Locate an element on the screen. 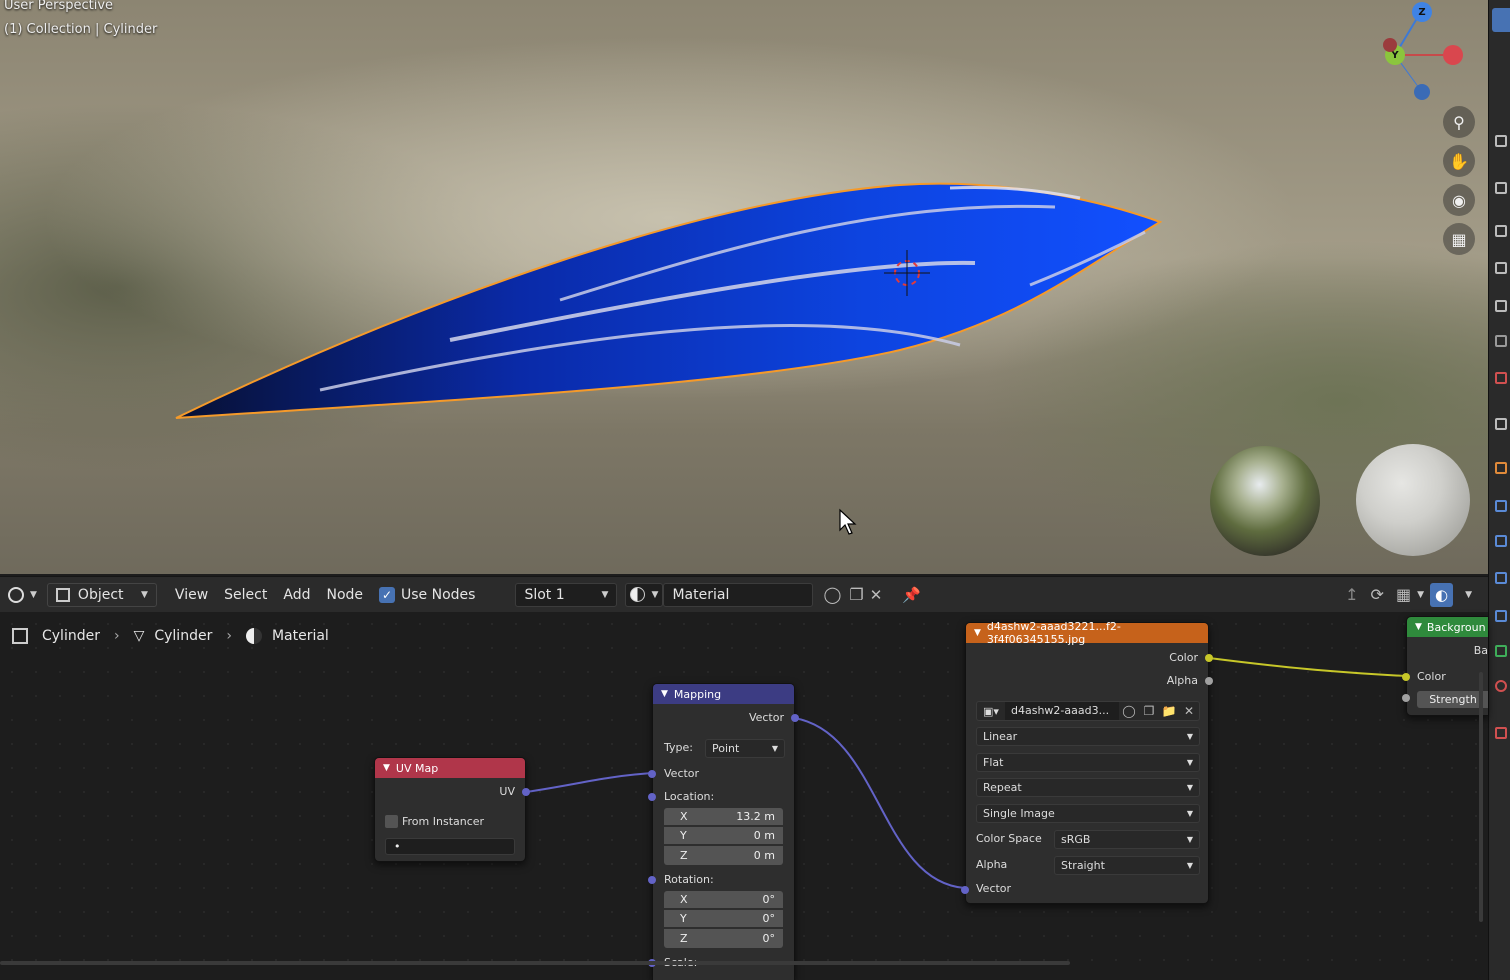  projection-dropdown: Flat ▼ is located at coordinates (1088, 762).